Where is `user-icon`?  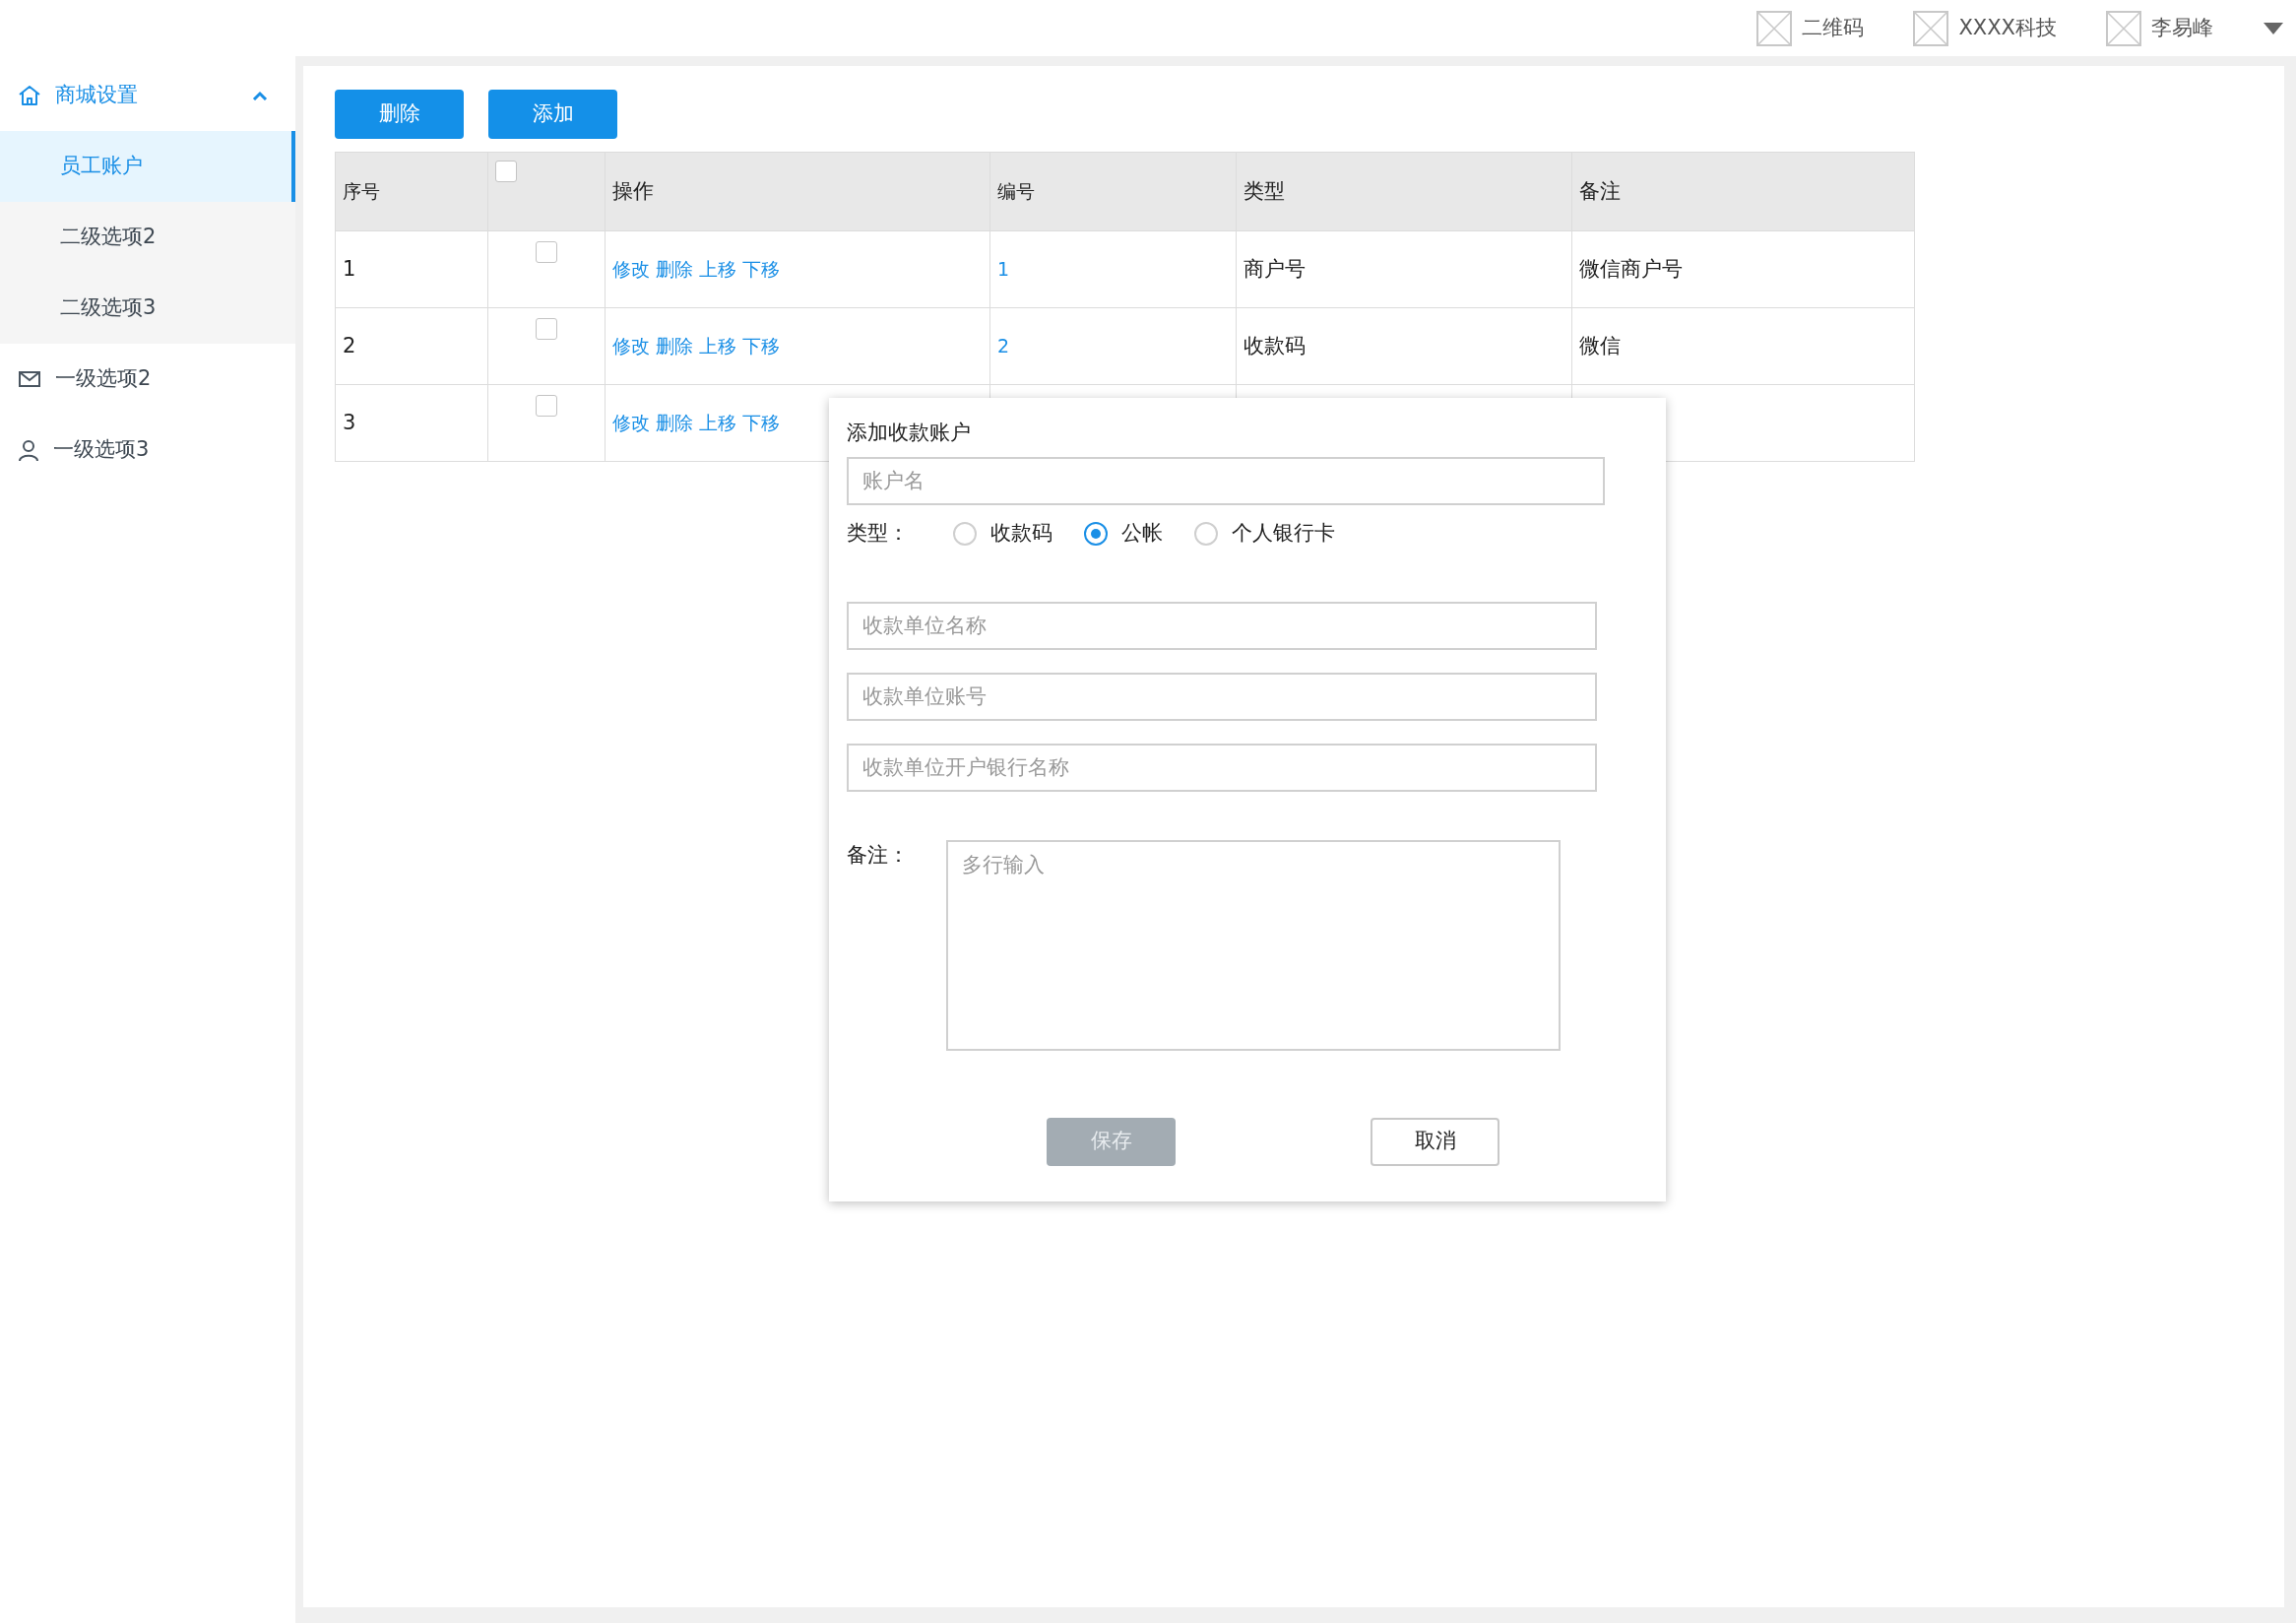 user-icon is located at coordinates (28, 450).